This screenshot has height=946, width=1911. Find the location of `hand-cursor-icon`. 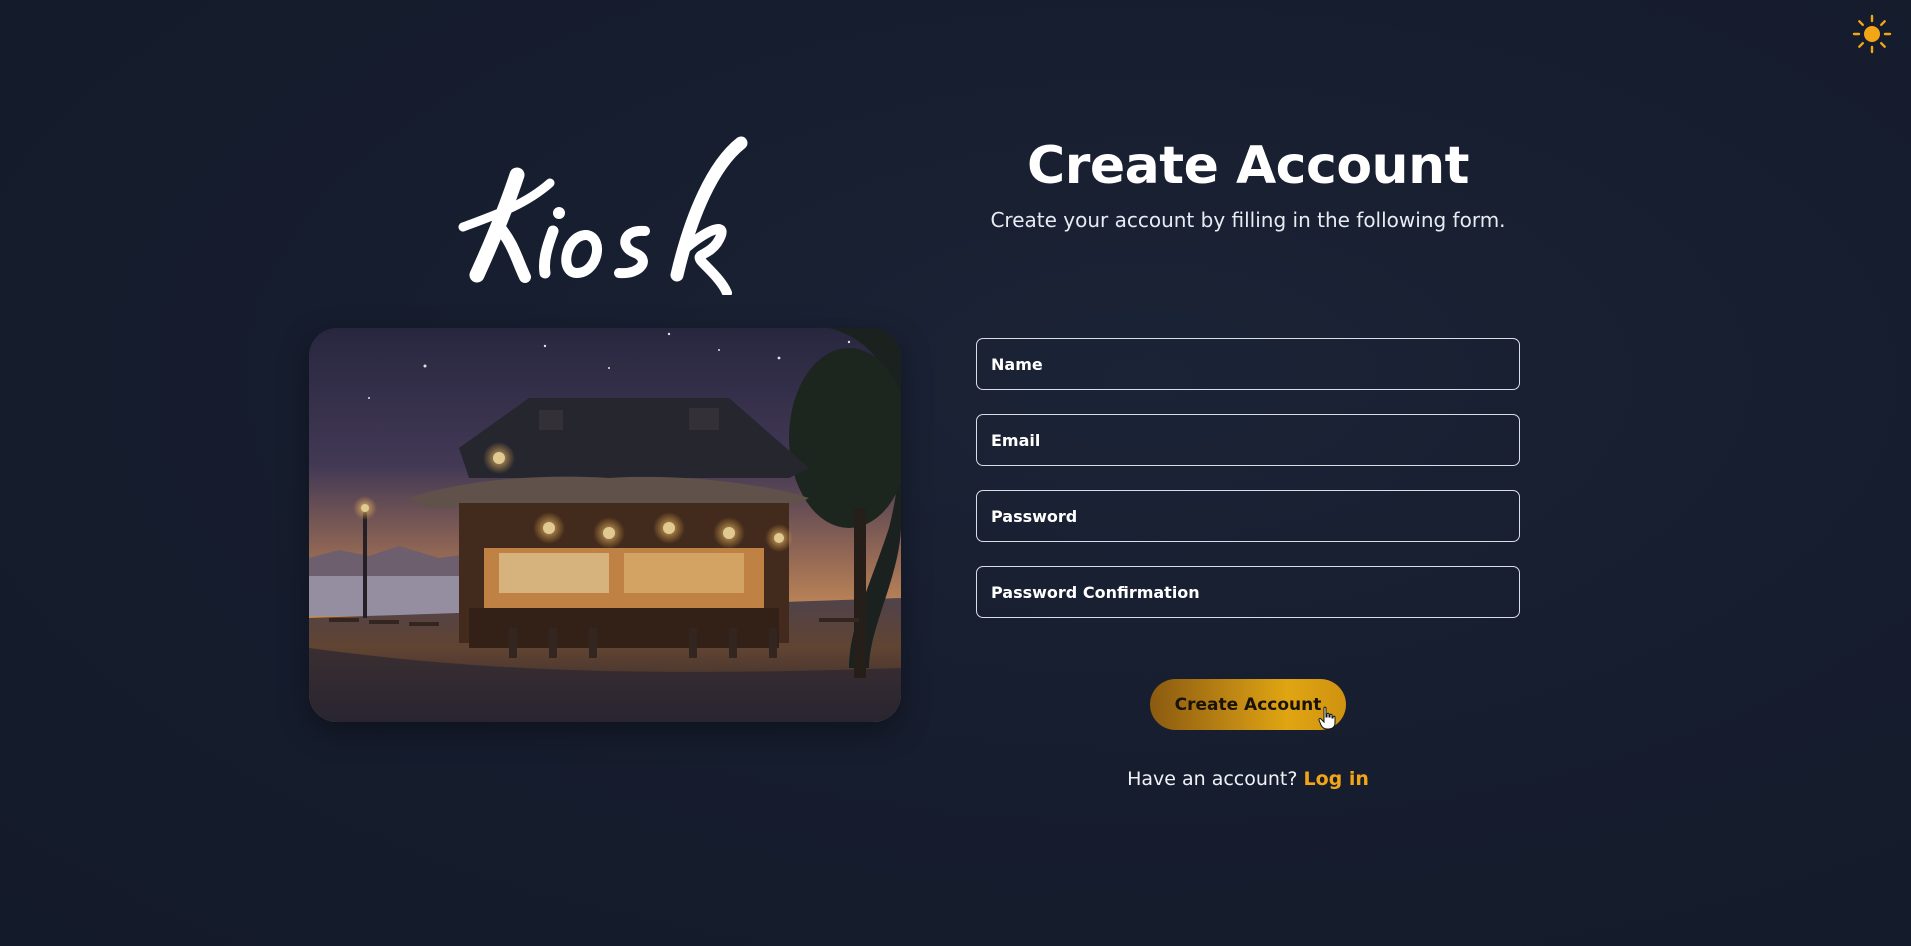

hand-cursor-icon is located at coordinates (1327, 718).